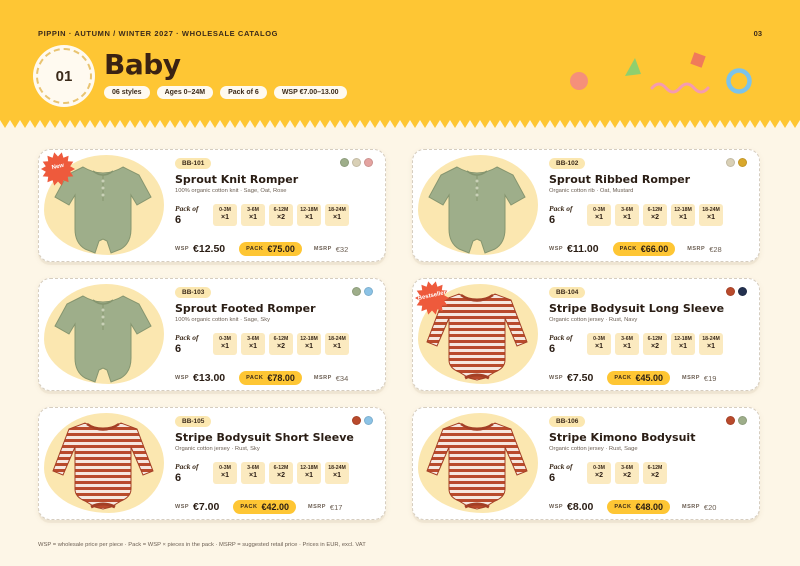 This screenshot has width=800, height=566. I want to click on page-title: Baby, so click(142, 64).